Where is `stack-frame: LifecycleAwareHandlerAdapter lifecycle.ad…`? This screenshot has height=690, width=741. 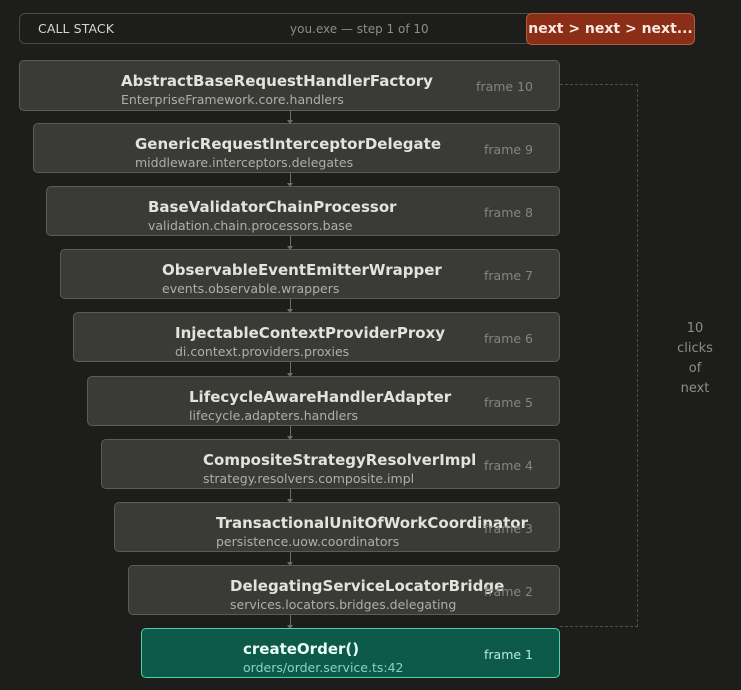
stack-frame: LifecycleAwareHandlerAdapter lifecycle.ad… is located at coordinates (323, 401).